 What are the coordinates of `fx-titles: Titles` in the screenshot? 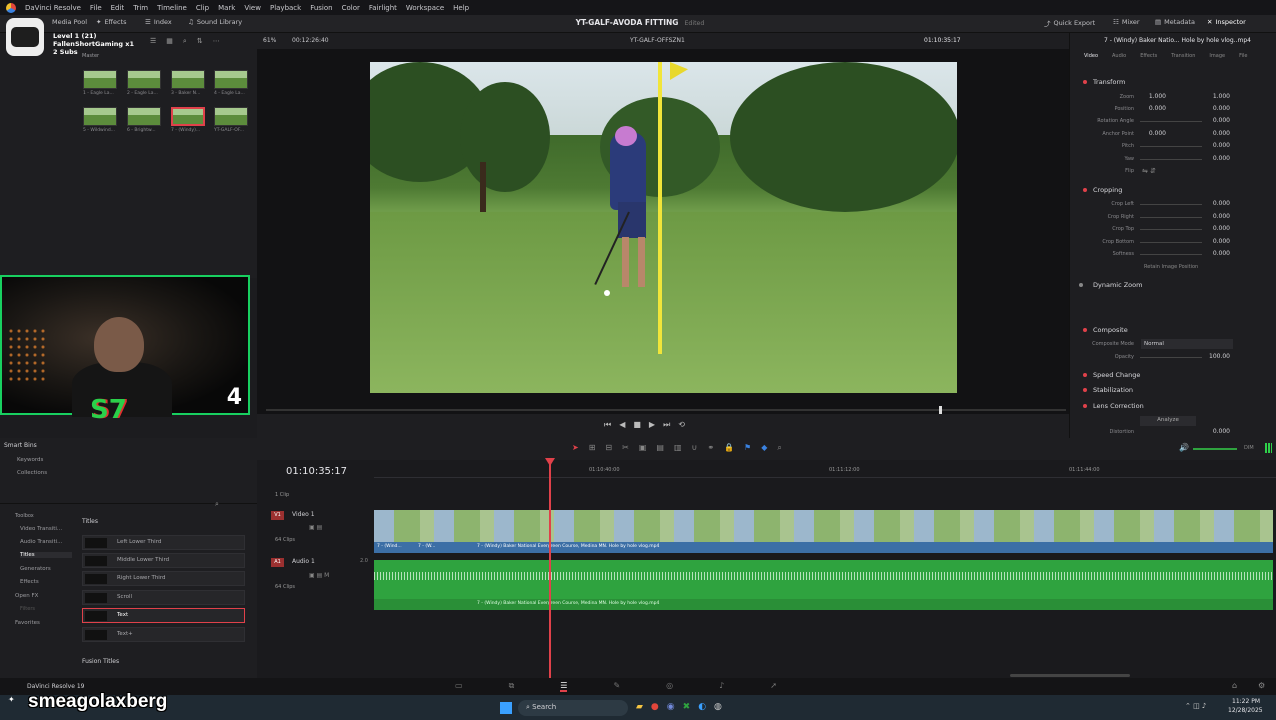 It's located at (46, 555).